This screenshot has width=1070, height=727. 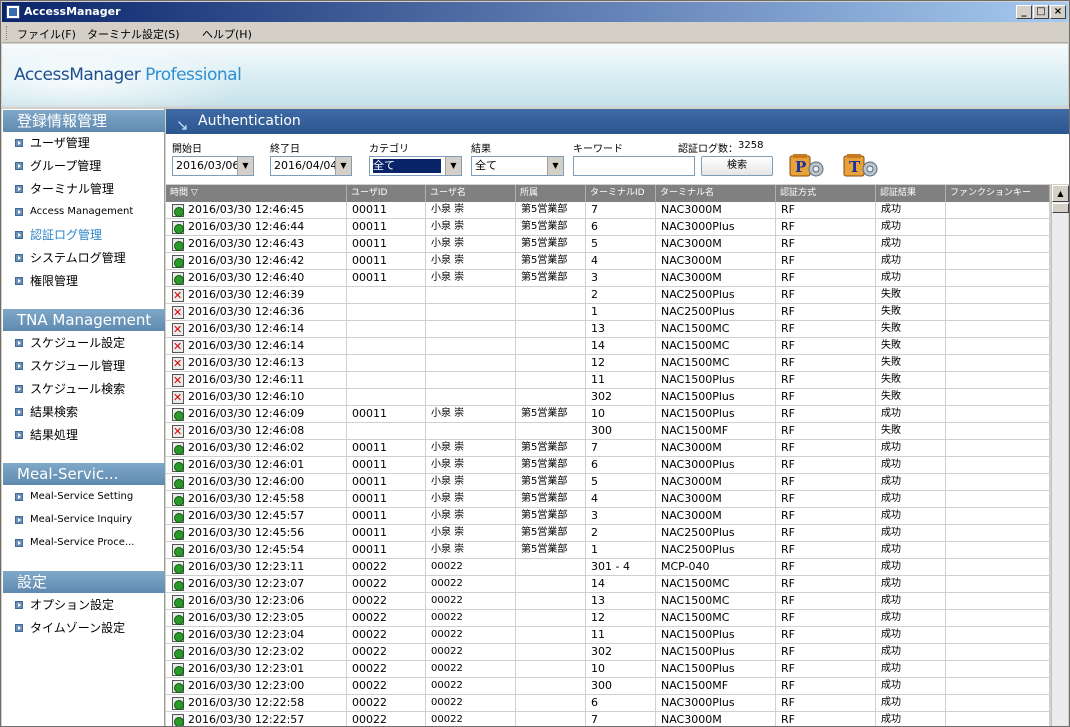 I want to click on menu-file: ファイル(F), so click(x=46, y=34).